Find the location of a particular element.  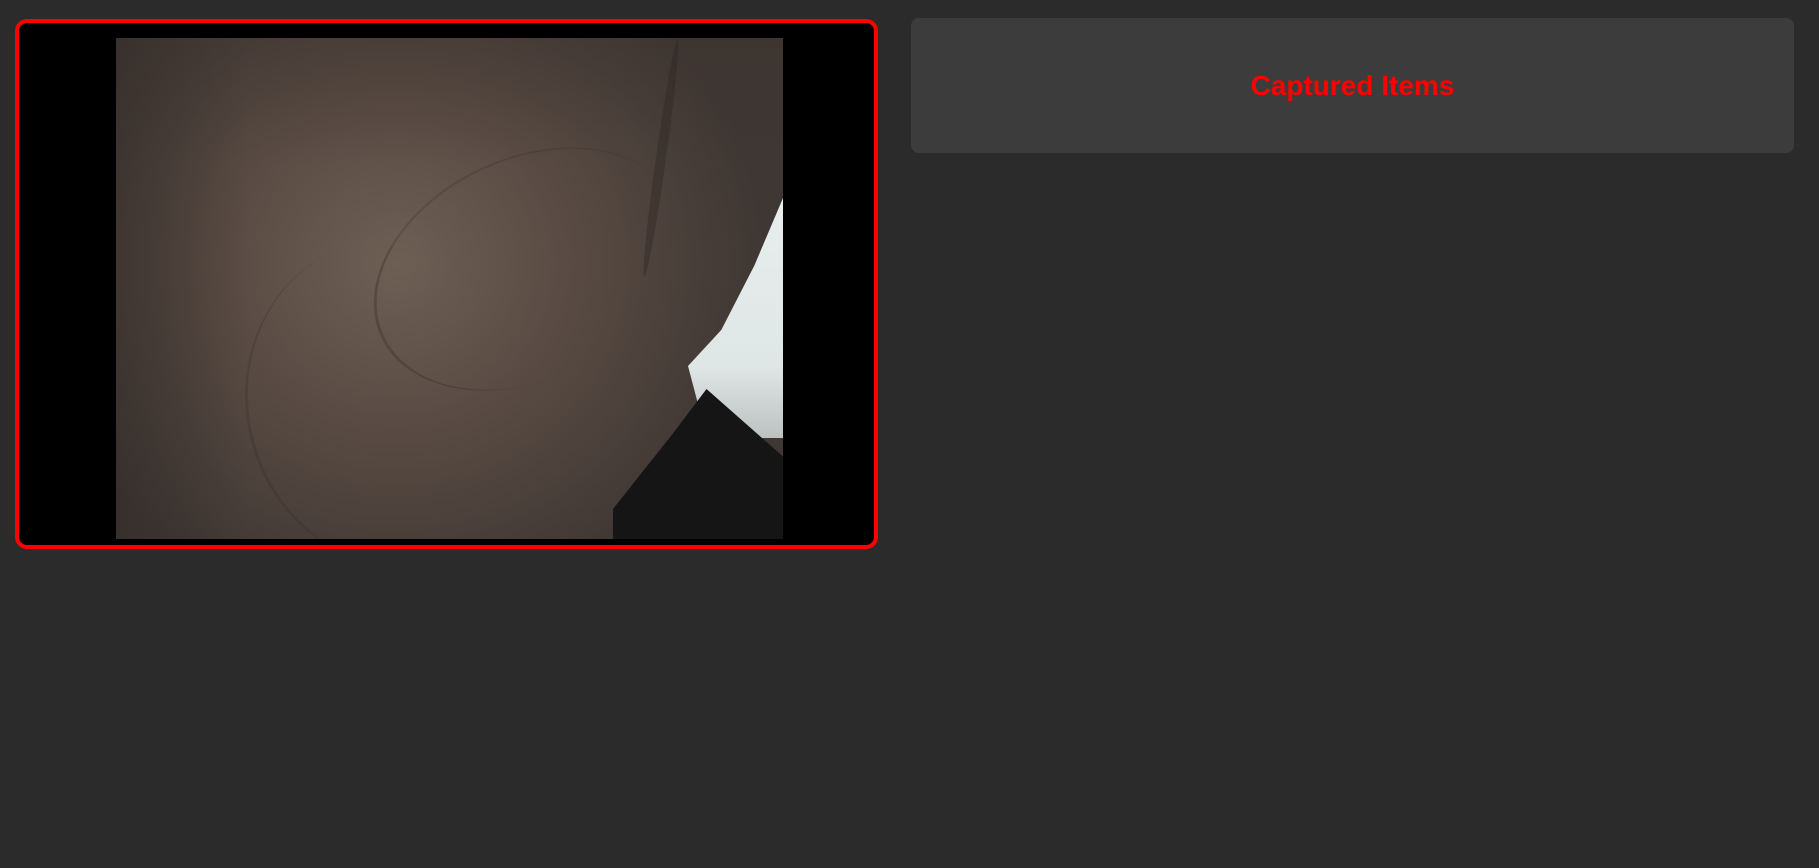

captured-items-title: Captured Items is located at coordinates (1352, 85).